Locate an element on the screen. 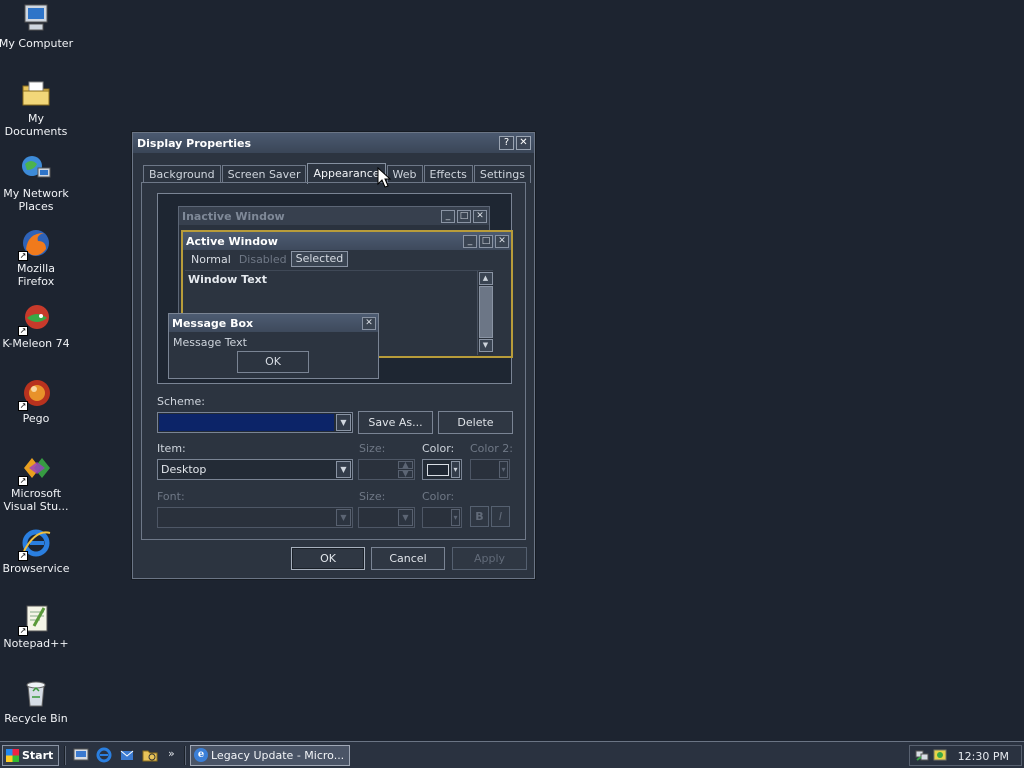 This screenshot has width=1024, height=768. font-select: ▼ is located at coordinates (255, 517).